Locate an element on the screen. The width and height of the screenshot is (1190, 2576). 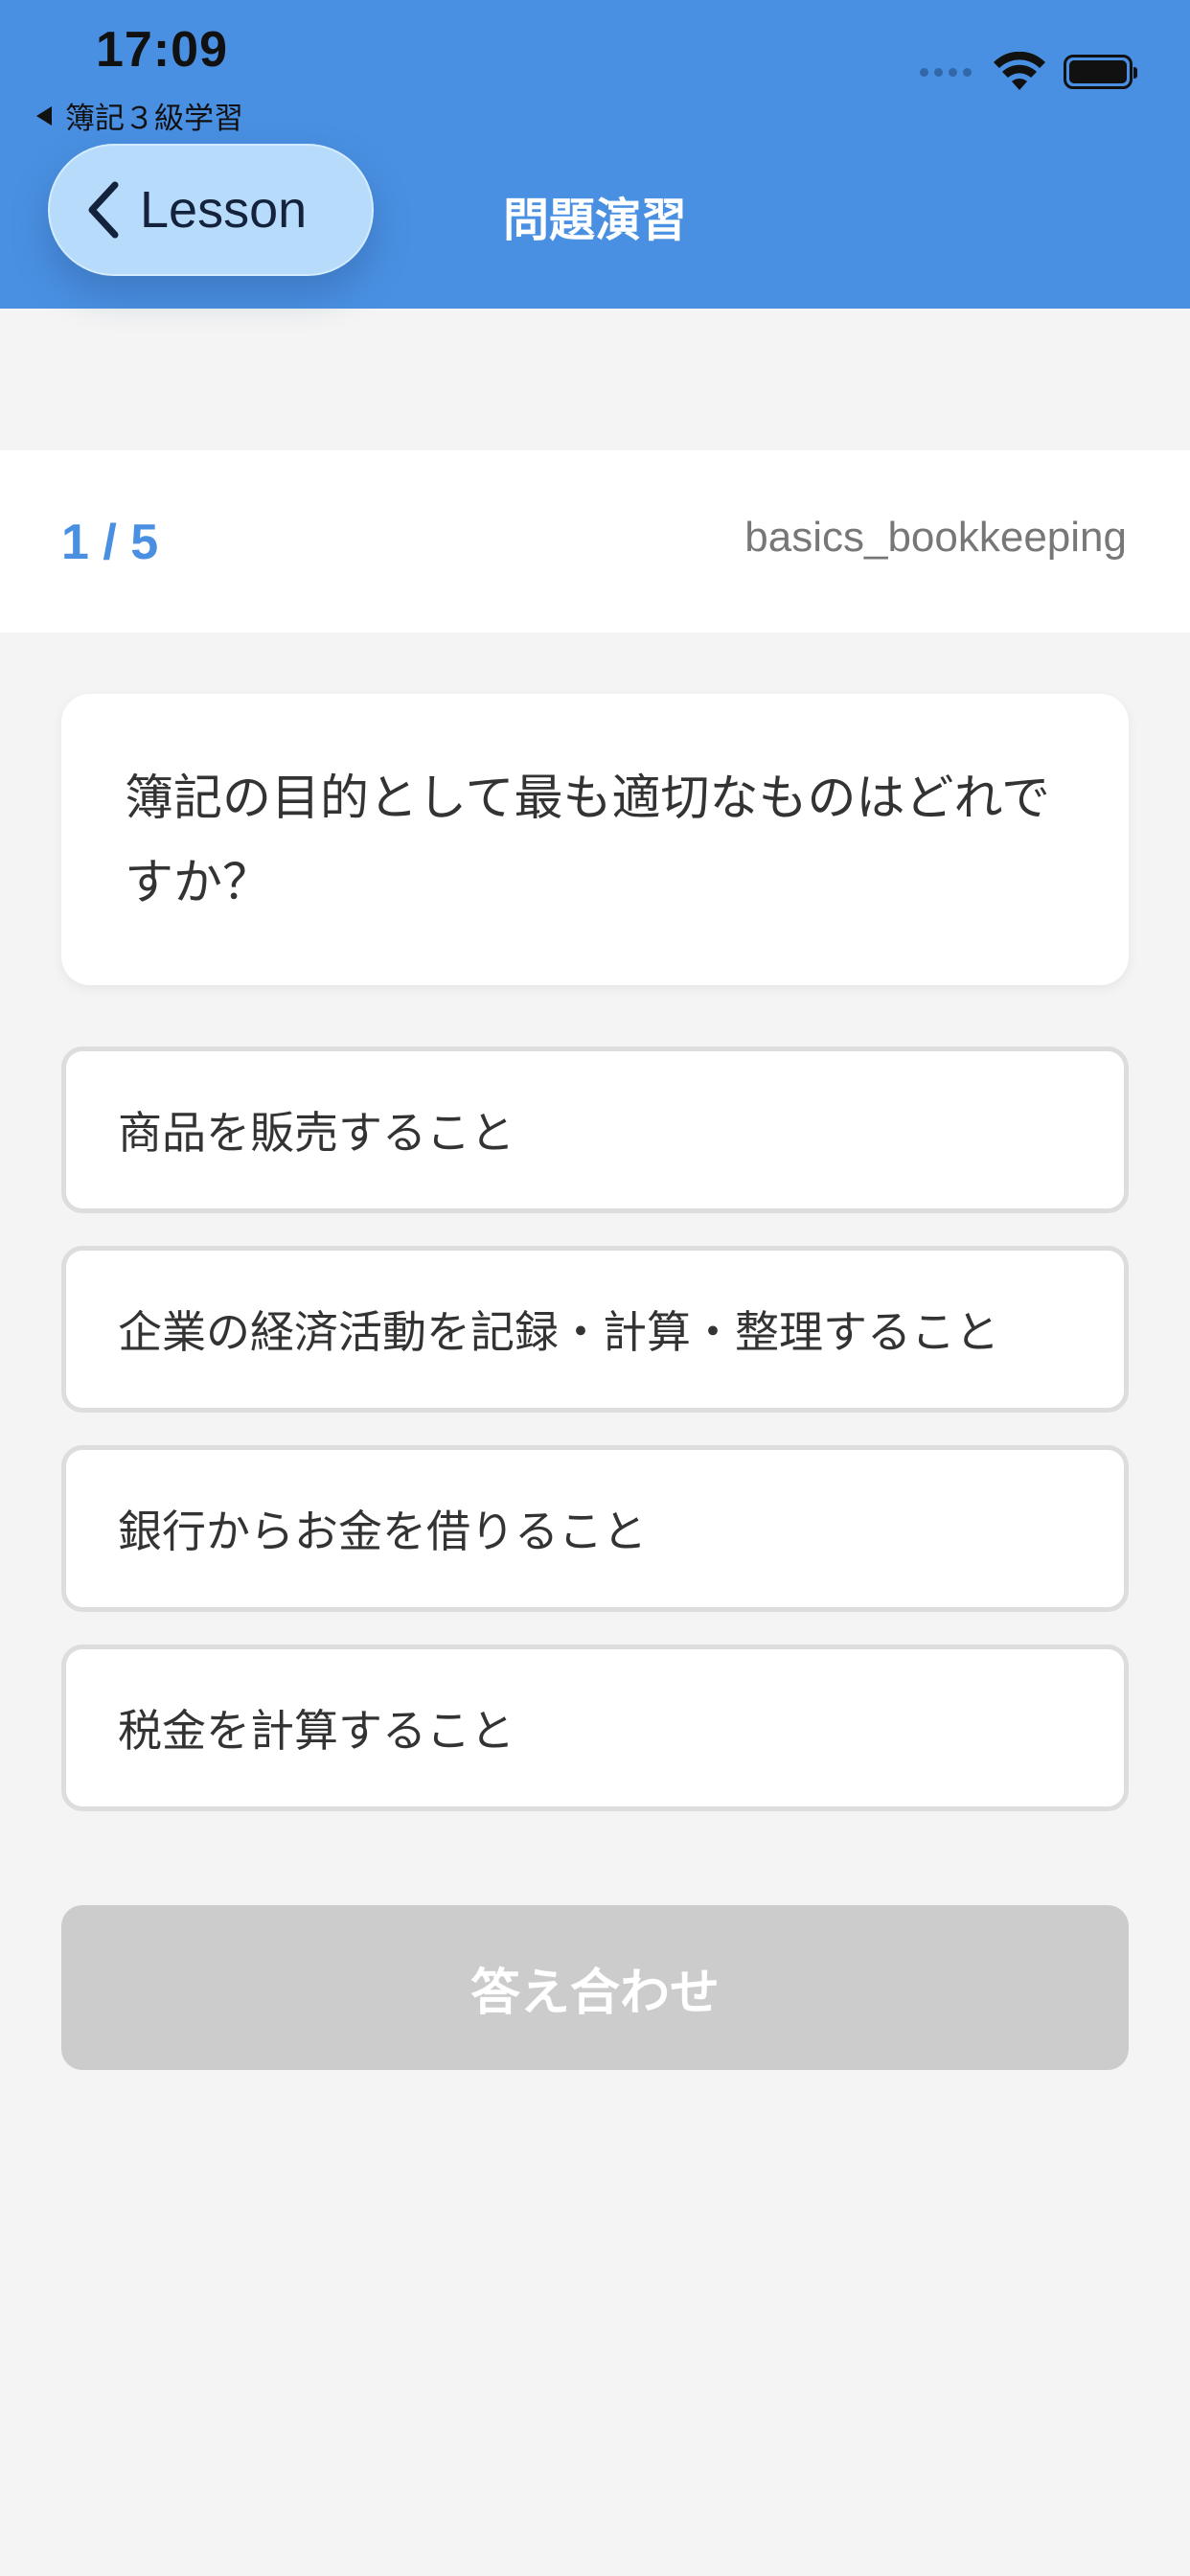
answer-option: 企業の経済活動を記録・計算・整理すること is located at coordinates (595, 1329).